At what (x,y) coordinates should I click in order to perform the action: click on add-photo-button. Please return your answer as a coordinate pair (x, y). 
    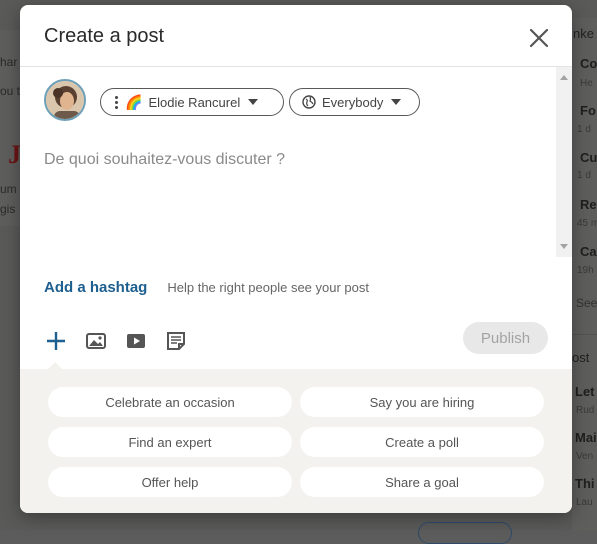
    Looking at the image, I should click on (96, 341).